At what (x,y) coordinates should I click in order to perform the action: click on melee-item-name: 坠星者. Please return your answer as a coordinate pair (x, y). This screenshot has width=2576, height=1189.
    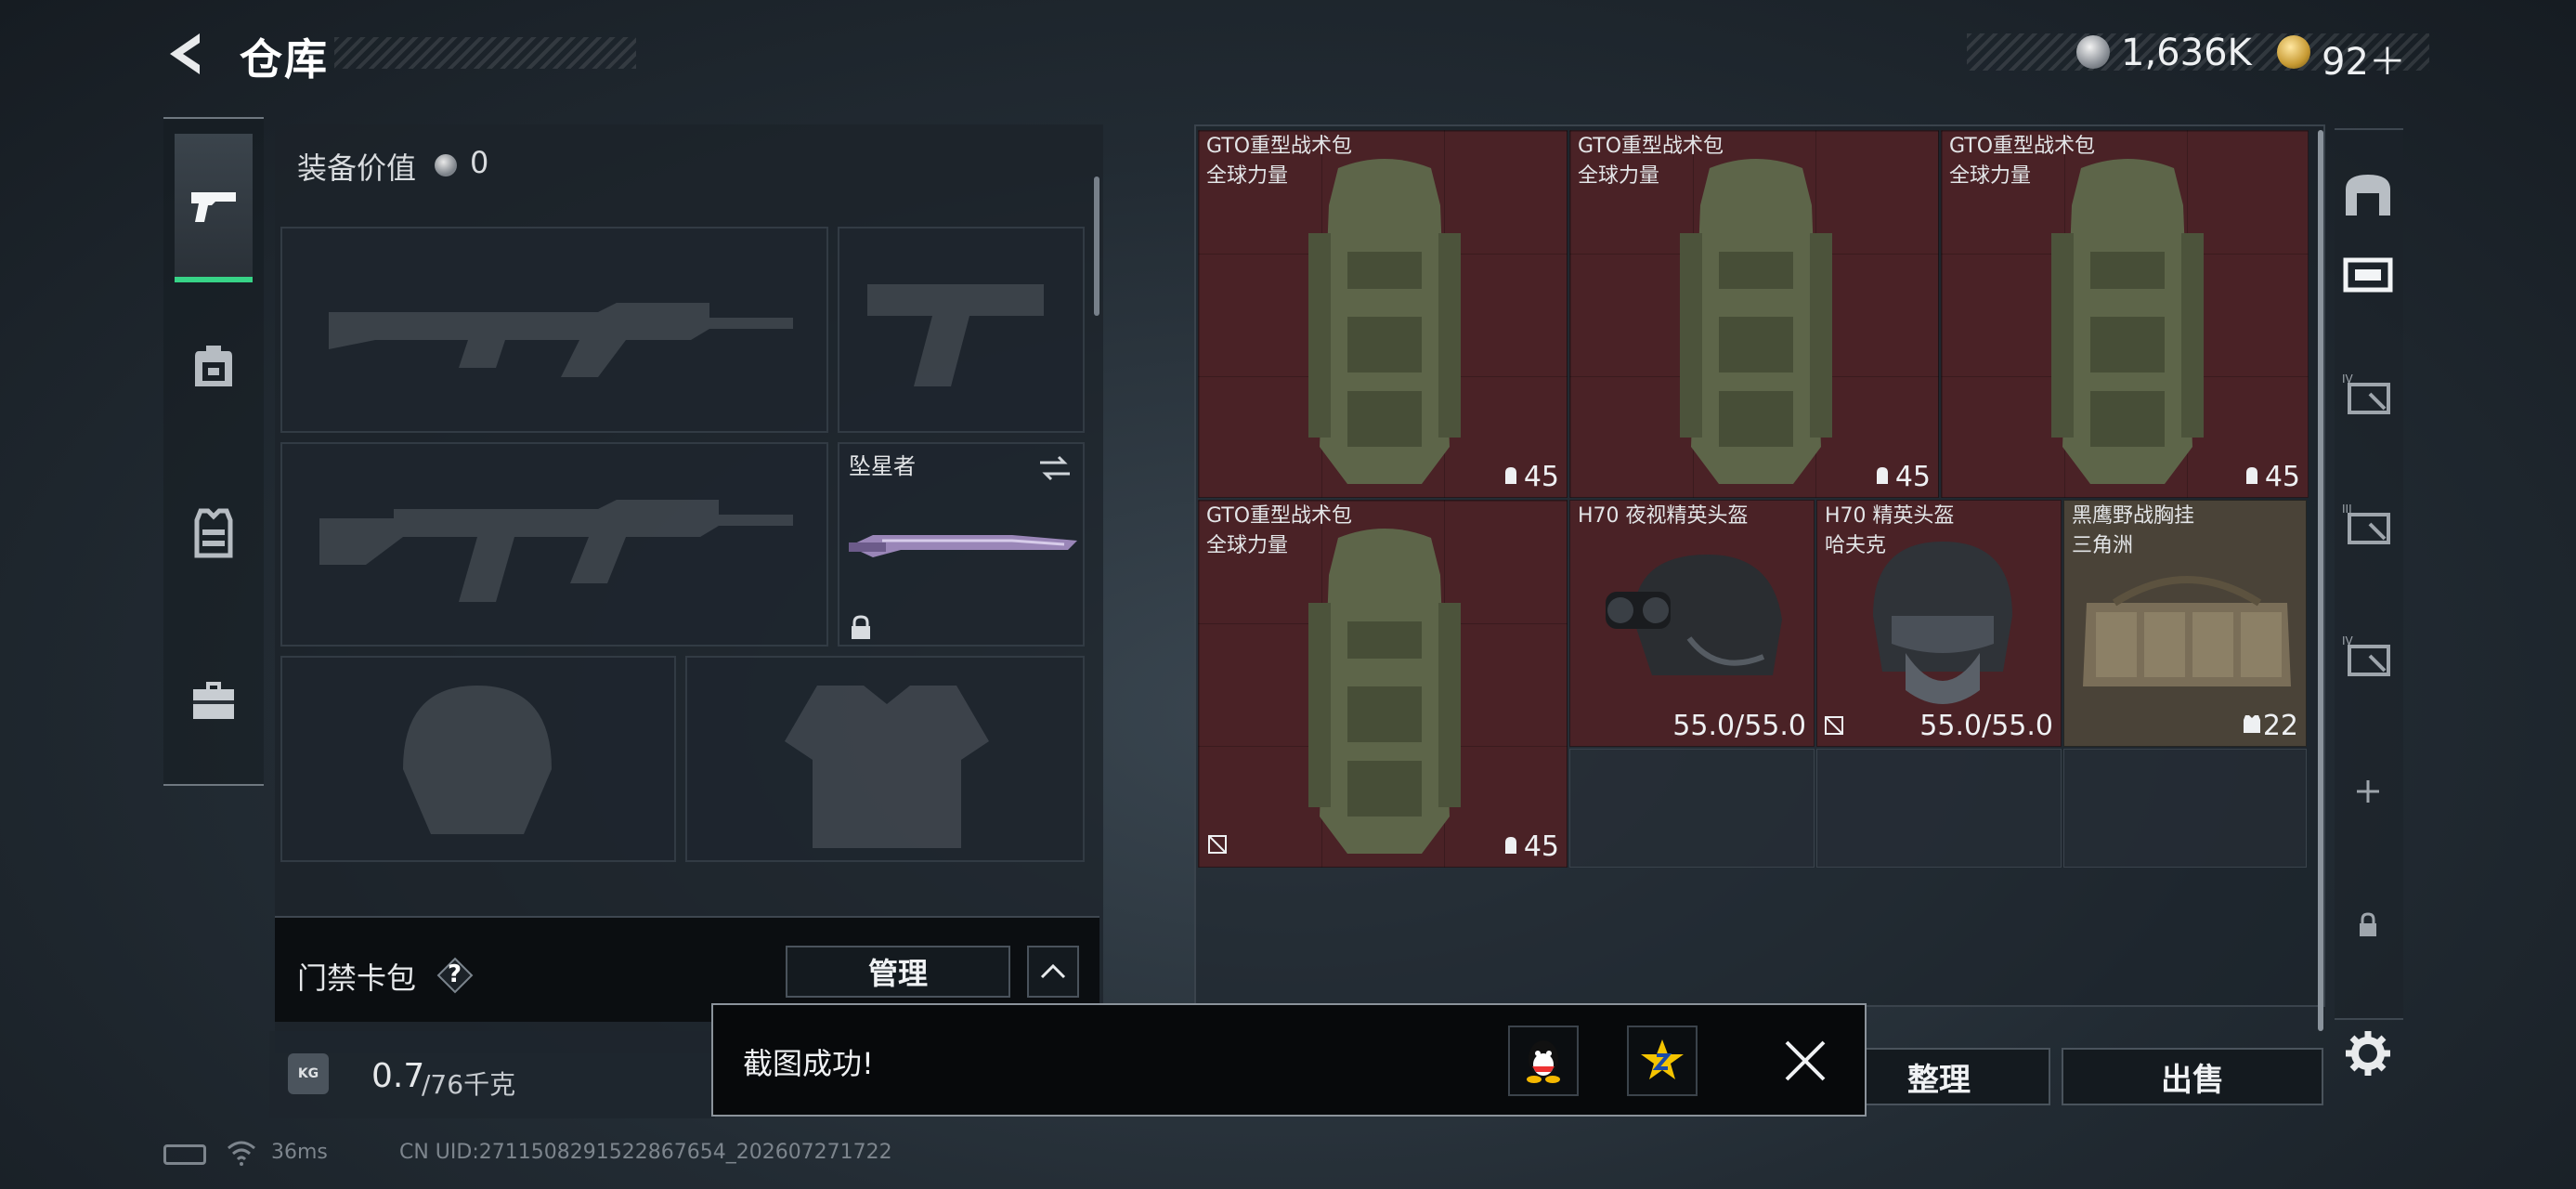
    Looking at the image, I should click on (883, 466).